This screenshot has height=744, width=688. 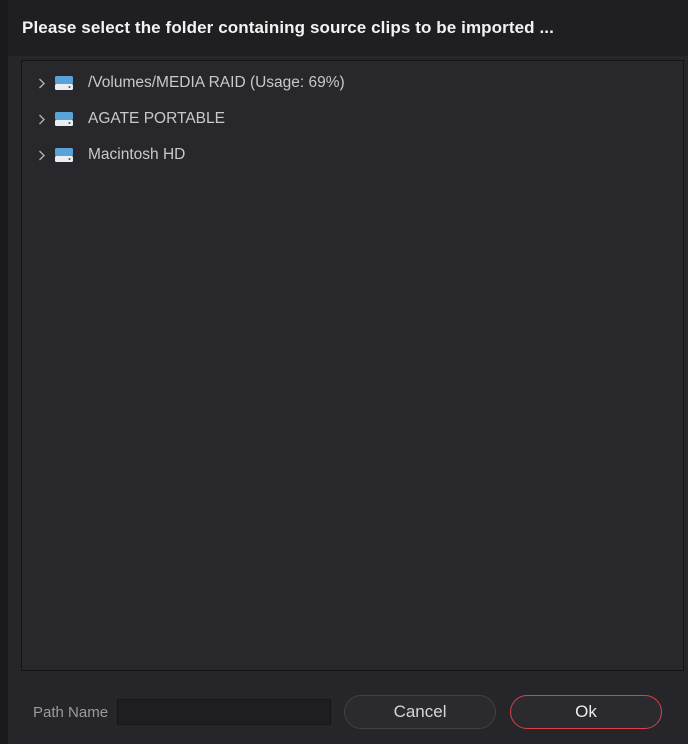 I want to click on window-edge, so click(x=4, y=372).